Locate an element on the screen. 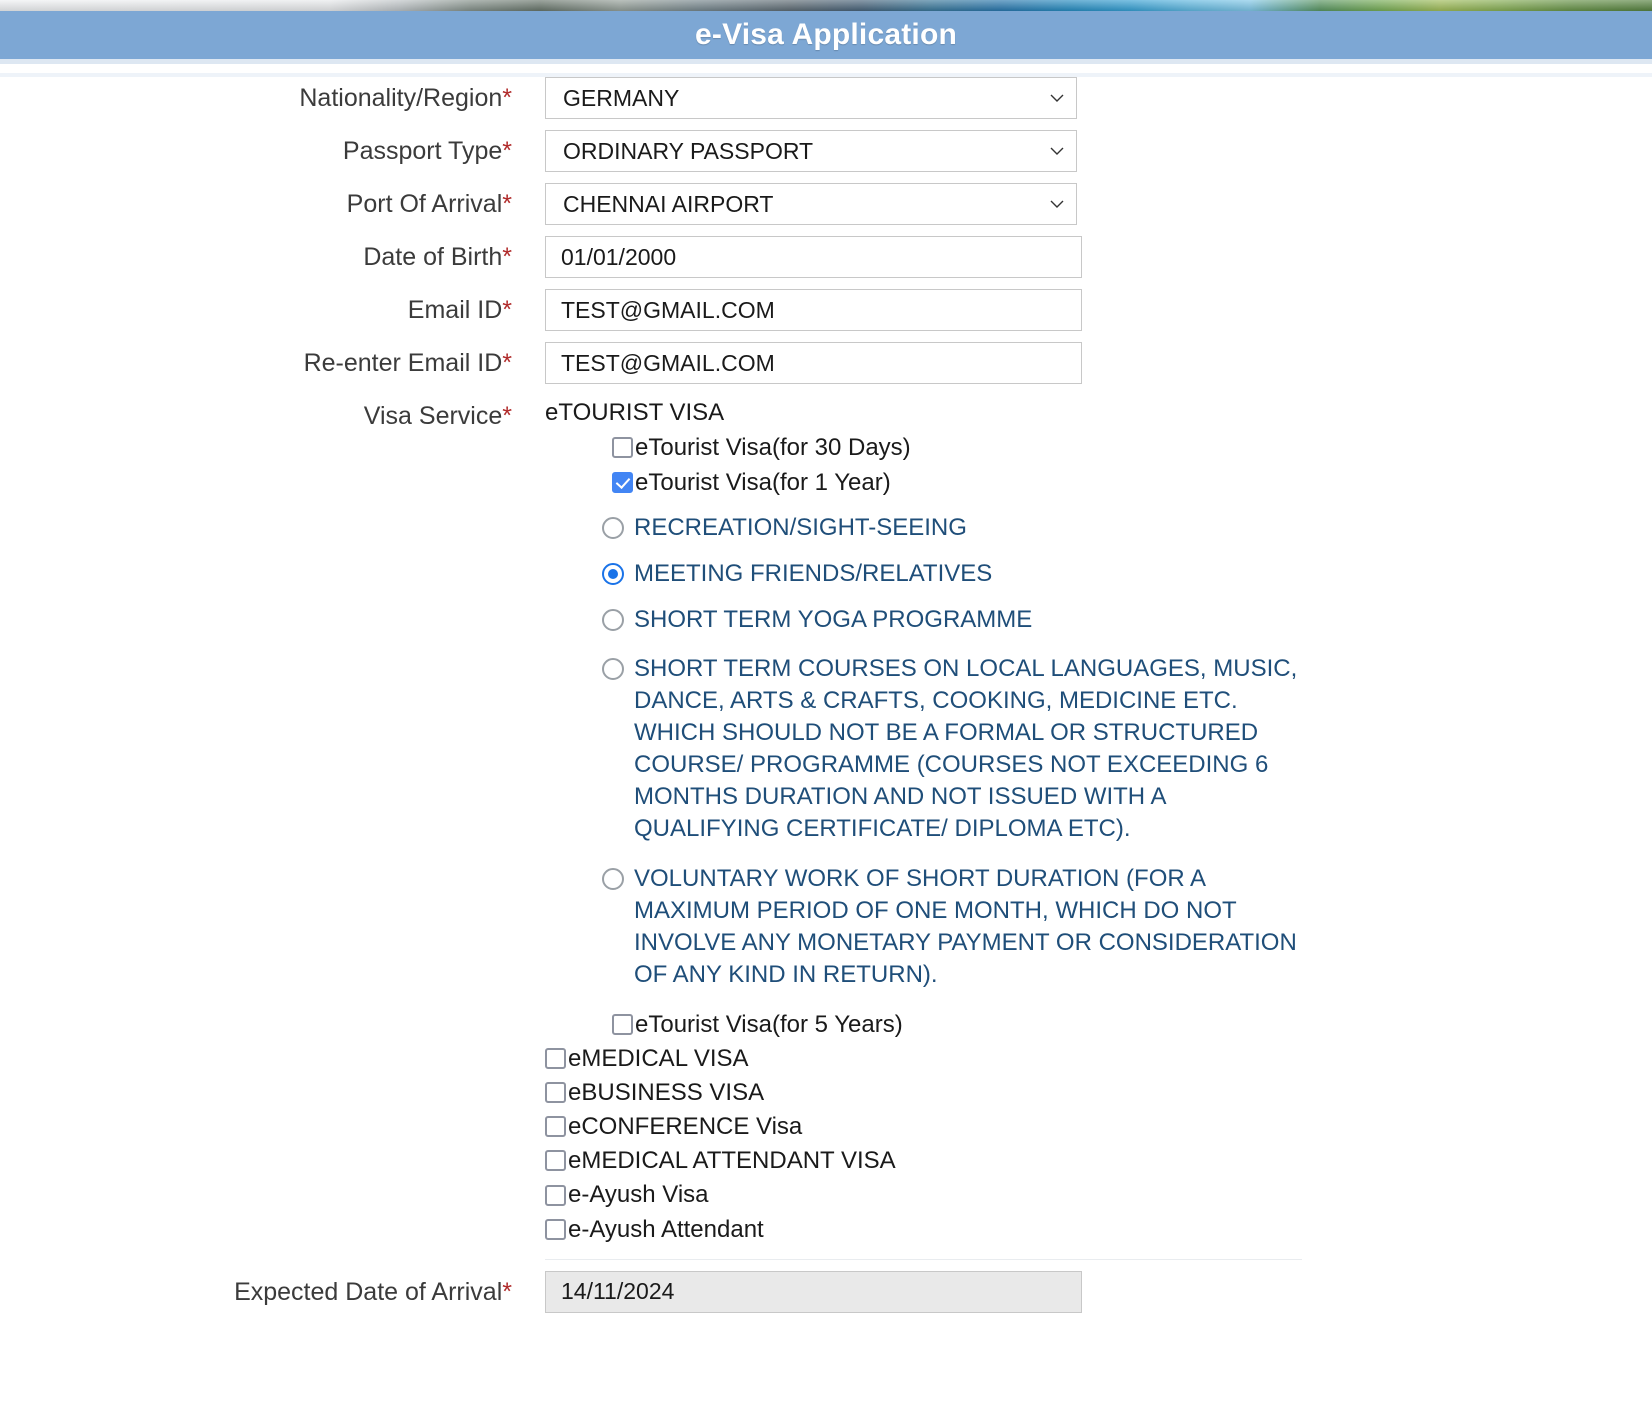 This screenshot has width=1652, height=1428. port-of-arrival-select: CHENNAI AIRPORT is located at coordinates (811, 204).